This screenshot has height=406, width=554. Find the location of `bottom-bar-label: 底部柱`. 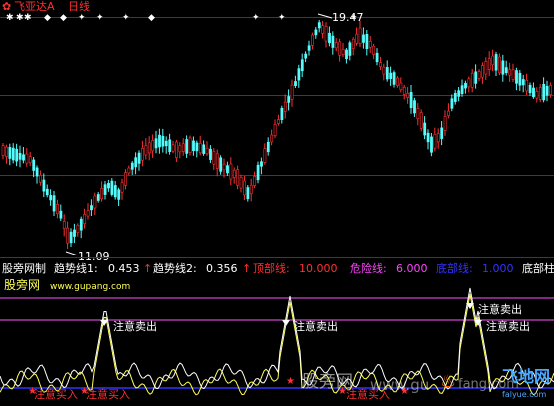

bottom-bar-label: 底部柱 is located at coordinates (538, 268).